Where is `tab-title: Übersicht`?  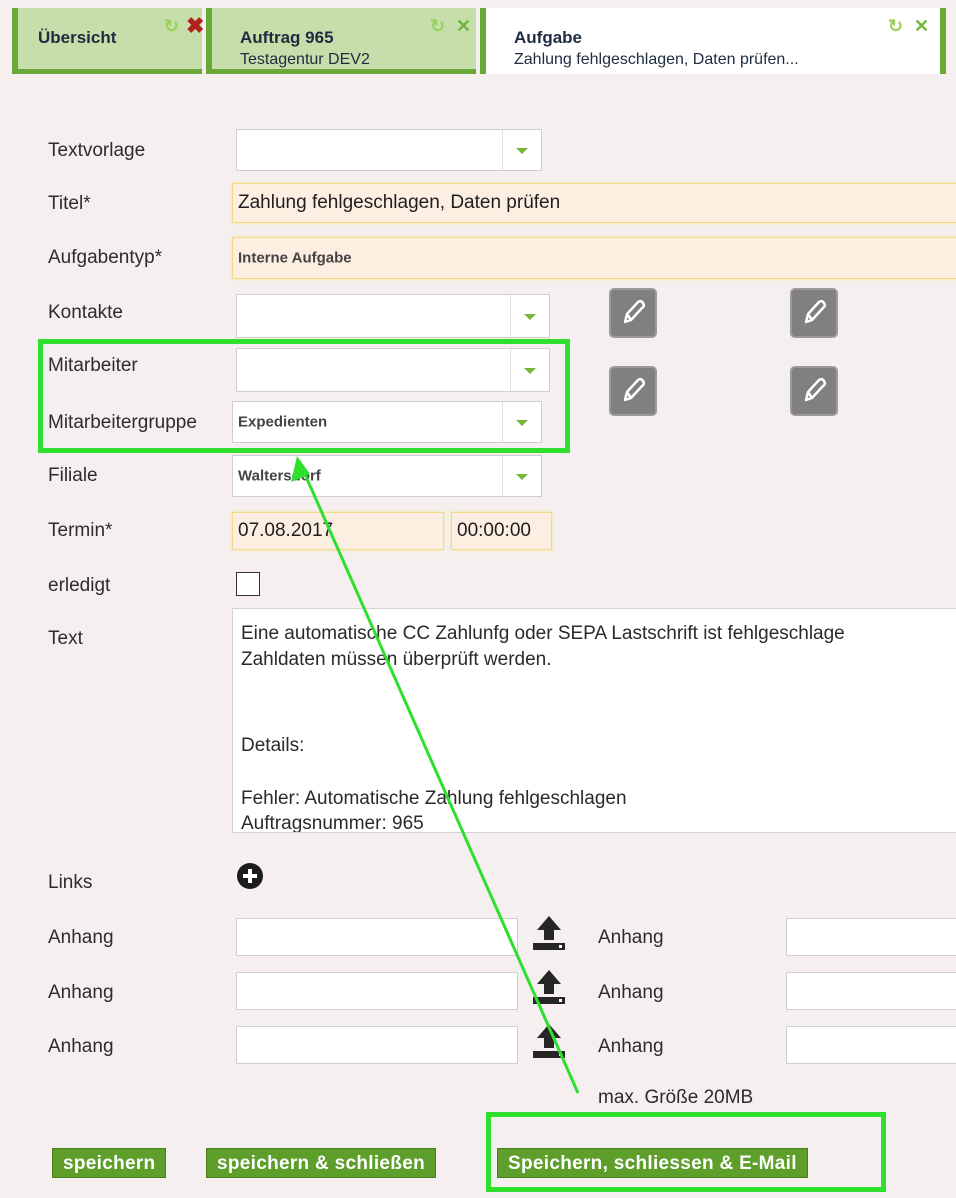
tab-title: Übersicht is located at coordinates (77, 37).